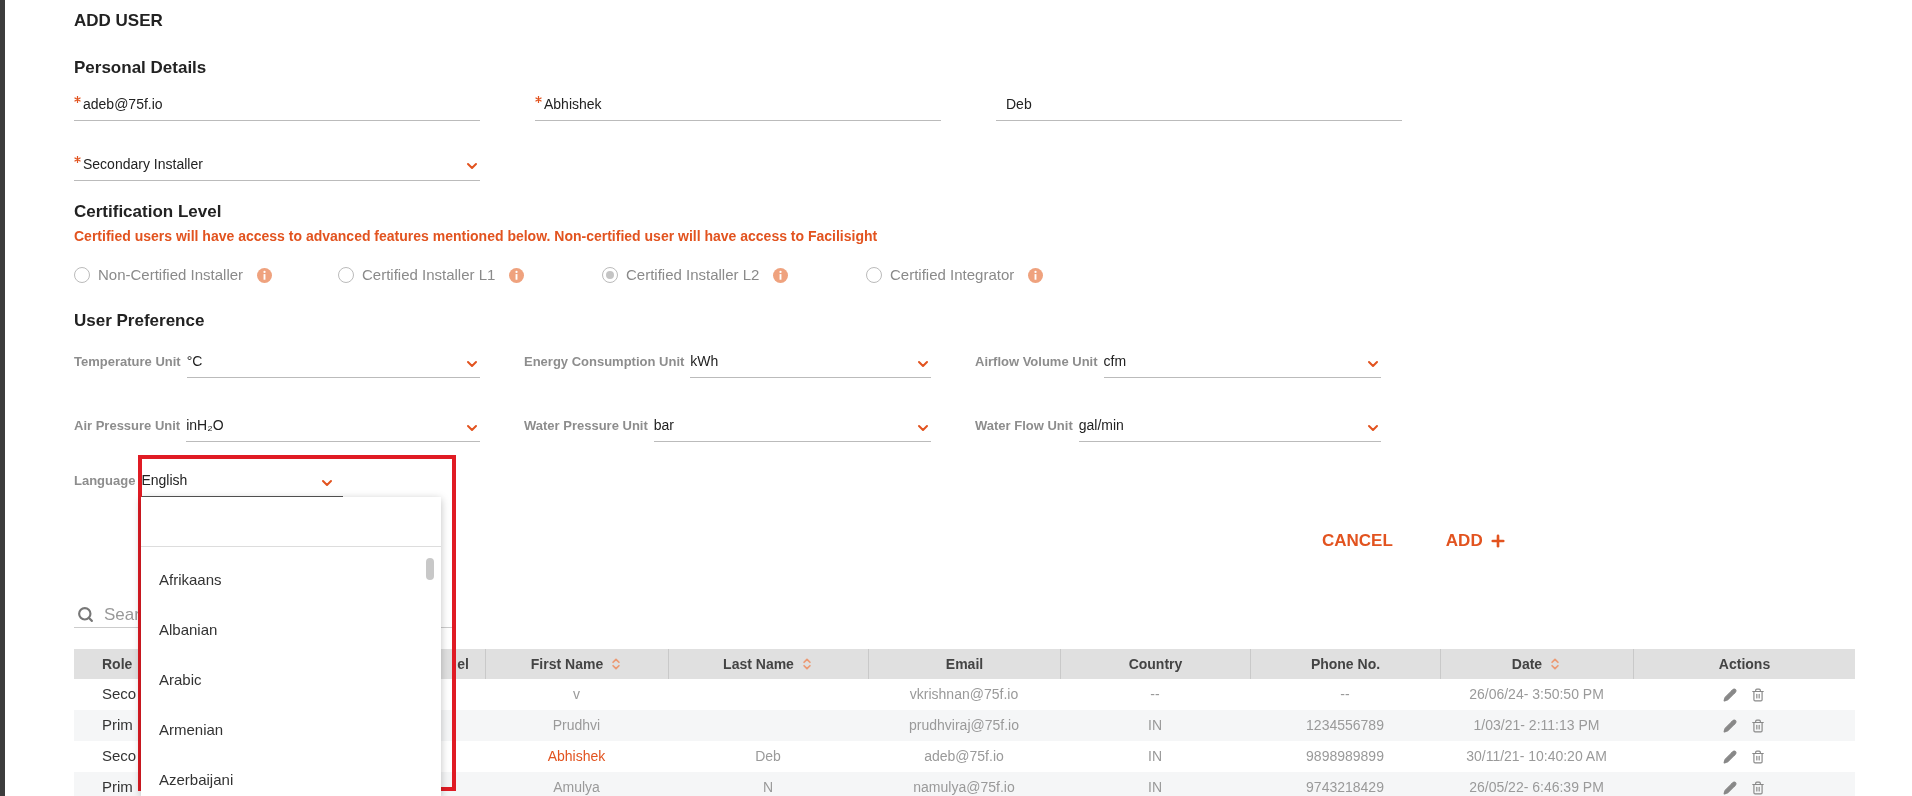  What do you see at coordinates (191, 730) in the screenshot?
I see `language-option: Armenian` at bounding box center [191, 730].